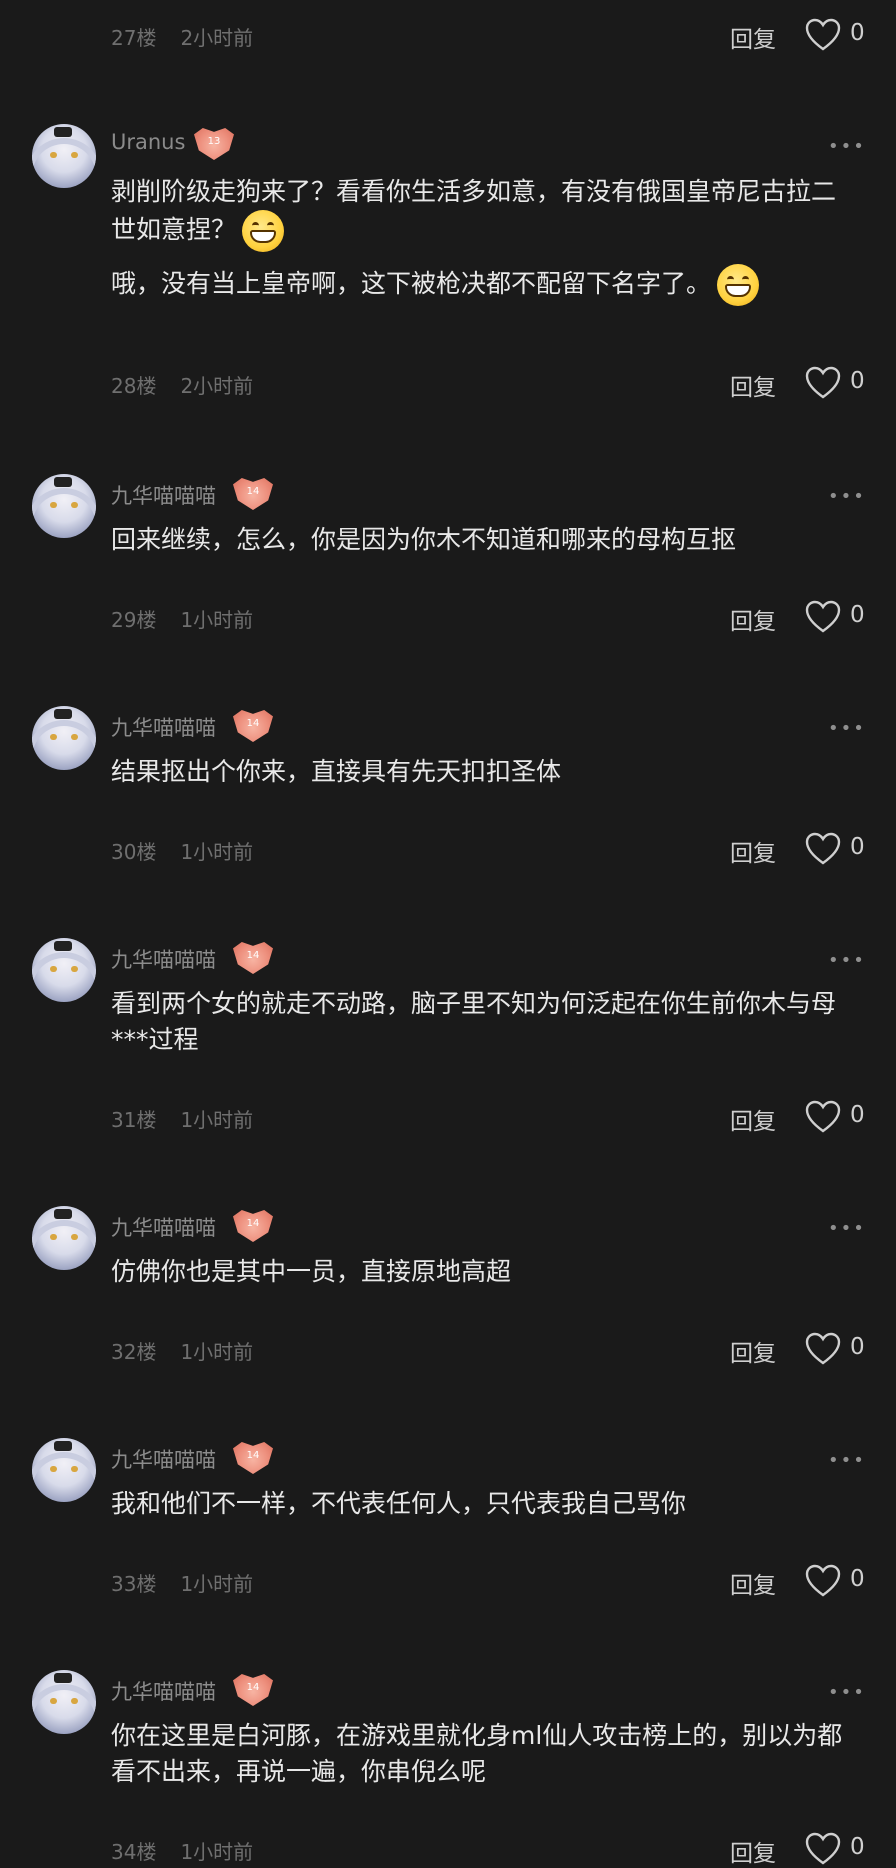 The width and height of the screenshot is (896, 1868). Describe the element at coordinates (336, 771) in the screenshot. I see `comment-text: 结果抠出个你来，直接具有先天扣扣圣体` at that location.